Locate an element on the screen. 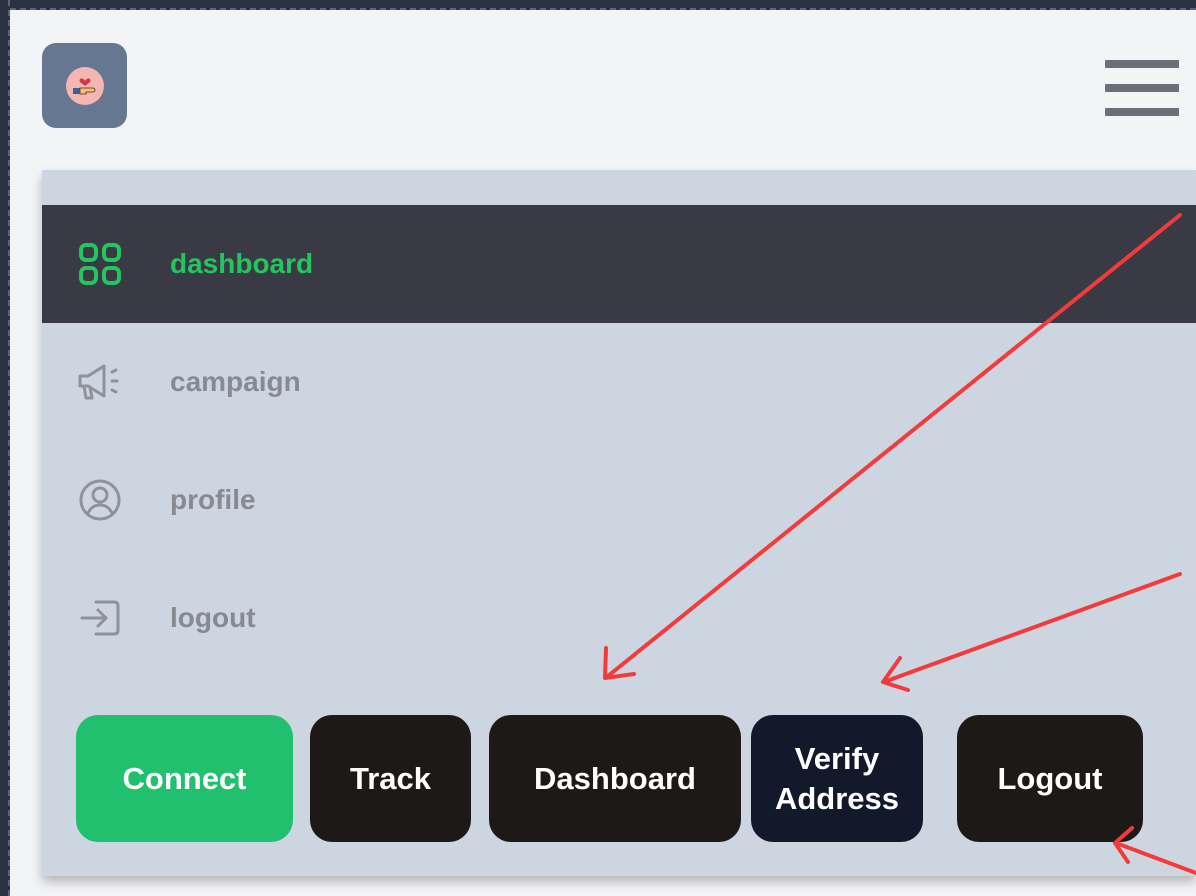  hand-heart-icon is located at coordinates (84, 85).